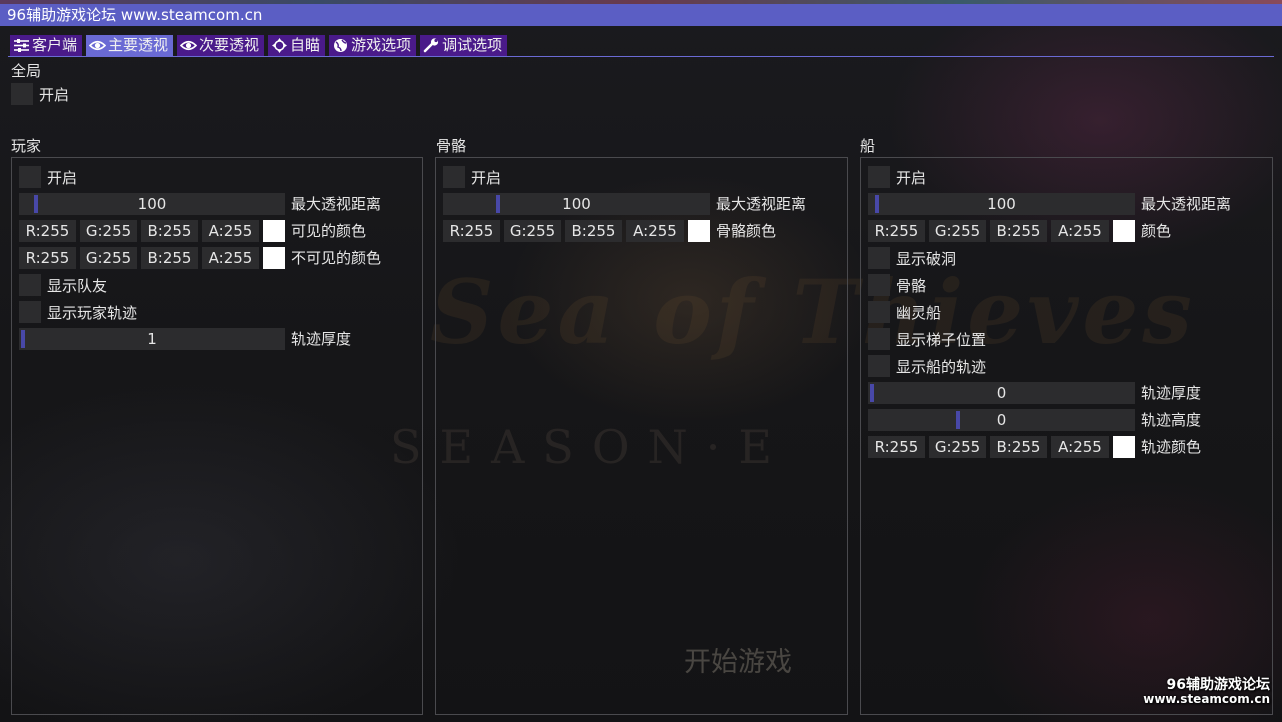  I want to click on ship-skeleton-checkbox, so click(879, 285).